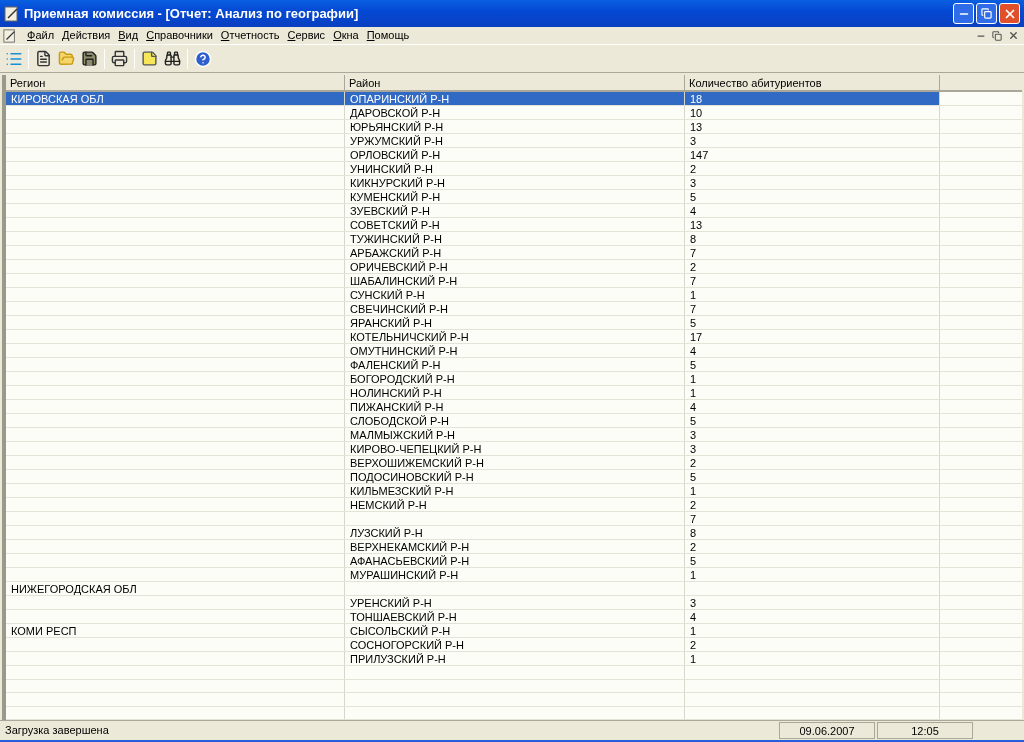  I want to click on table-row: АРБАЖСКИЙ Р-Н 7, so click(514, 253).